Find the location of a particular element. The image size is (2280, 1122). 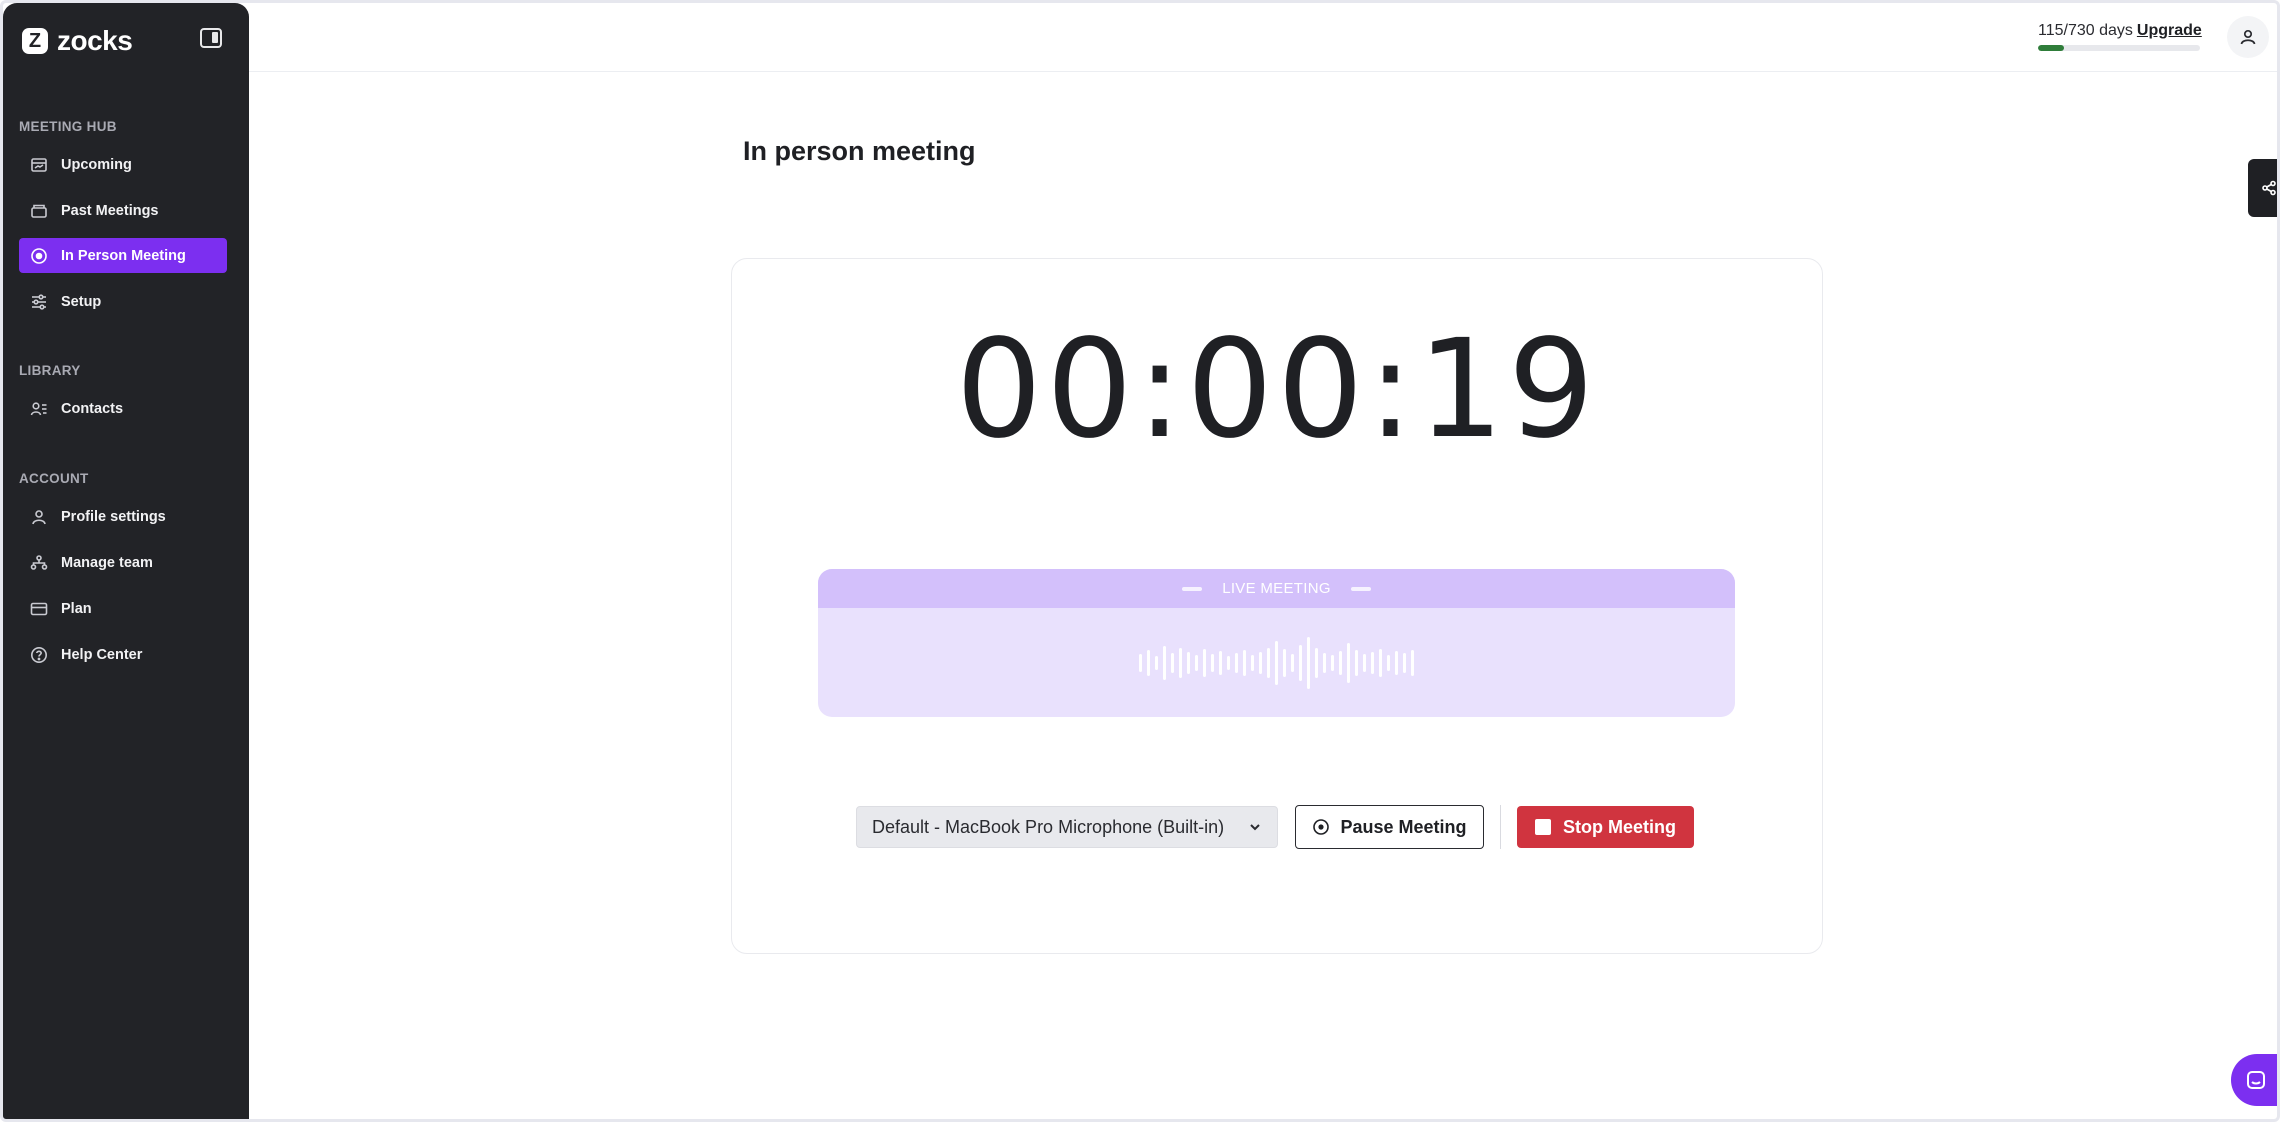

sidebar-item-label: Manage team is located at coordinates (107, 562).